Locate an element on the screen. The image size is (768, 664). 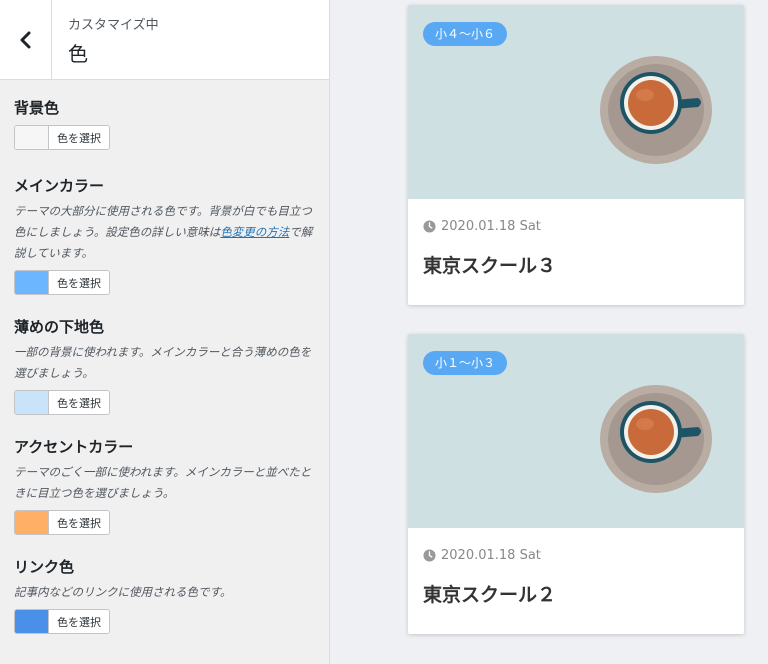
back-button is located at coordinates (26, 39).